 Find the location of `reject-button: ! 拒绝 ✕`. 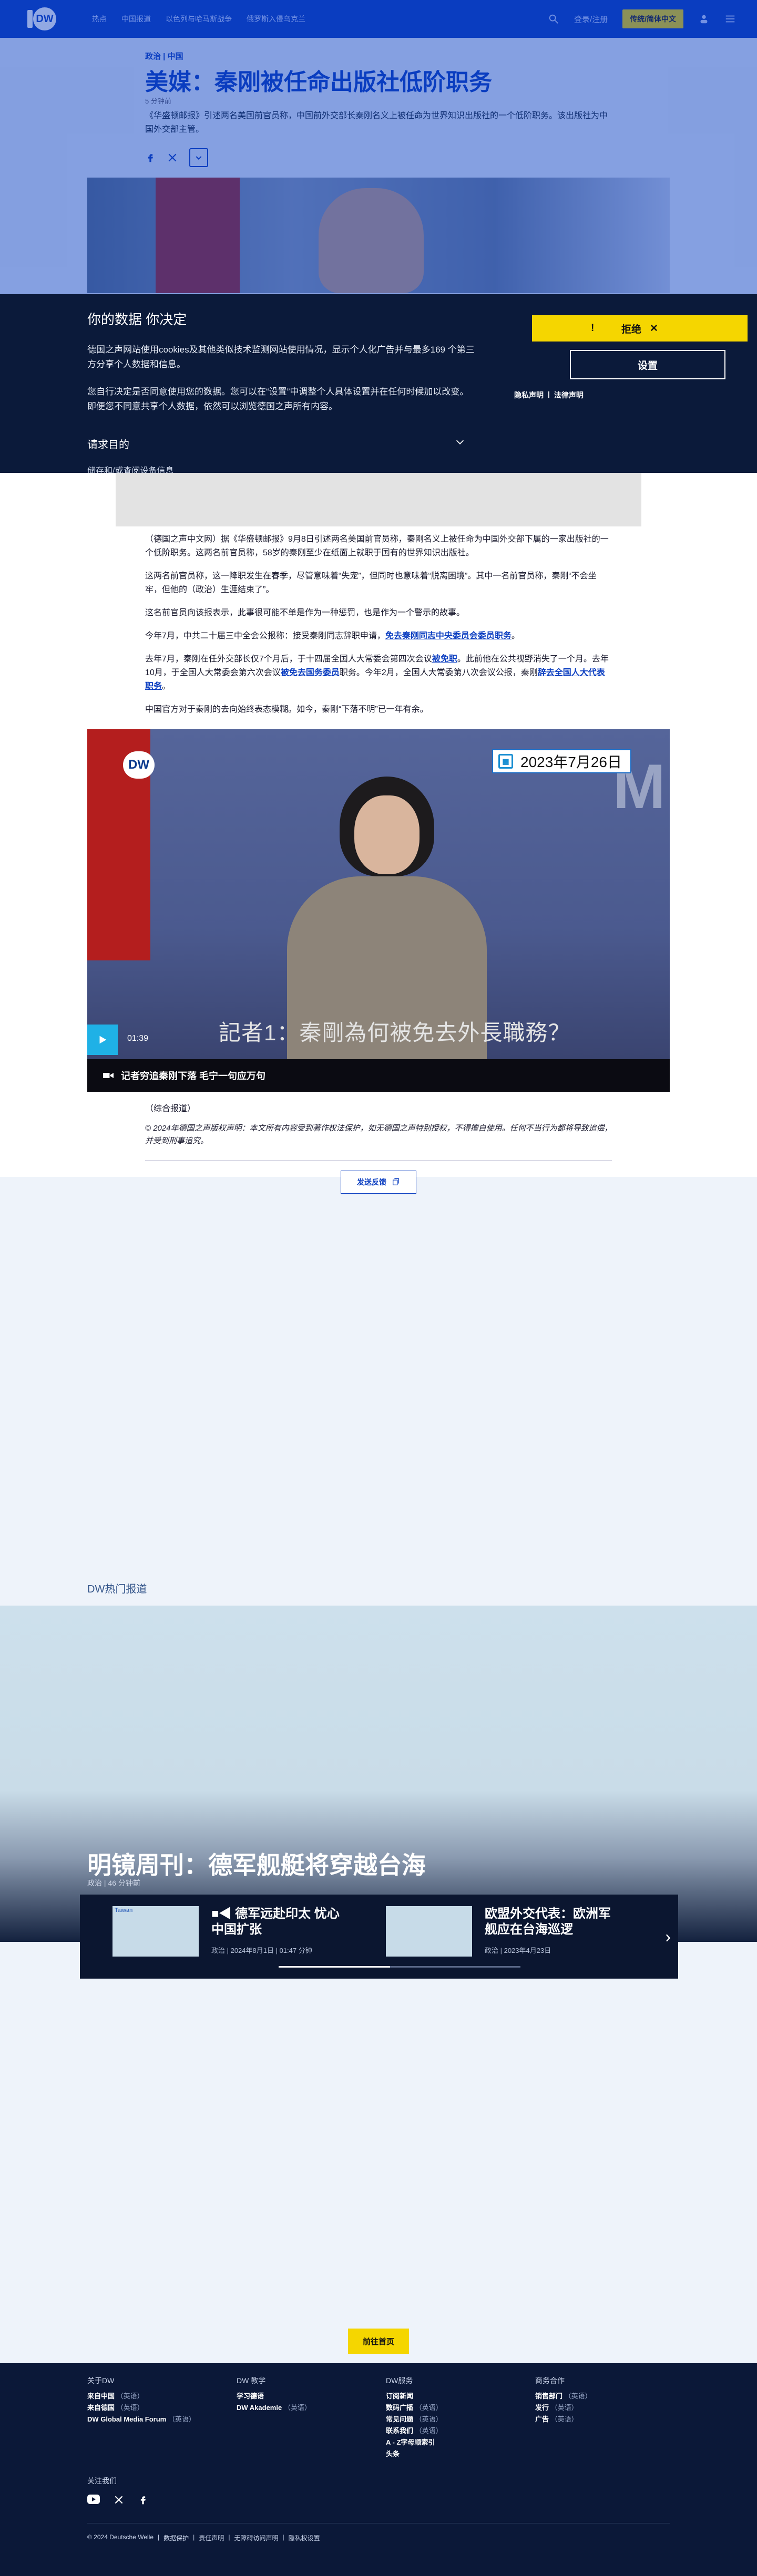

reject-button: ! 拒绝 ✕ is located at coordinates (640, 328).